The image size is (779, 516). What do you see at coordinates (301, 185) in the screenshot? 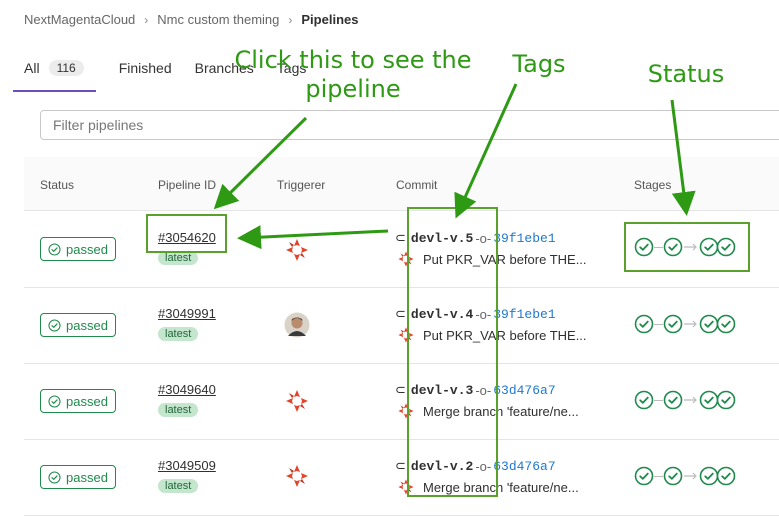
I see `column-header-triggerer: Triggerer` at bounding box center [301, 185].